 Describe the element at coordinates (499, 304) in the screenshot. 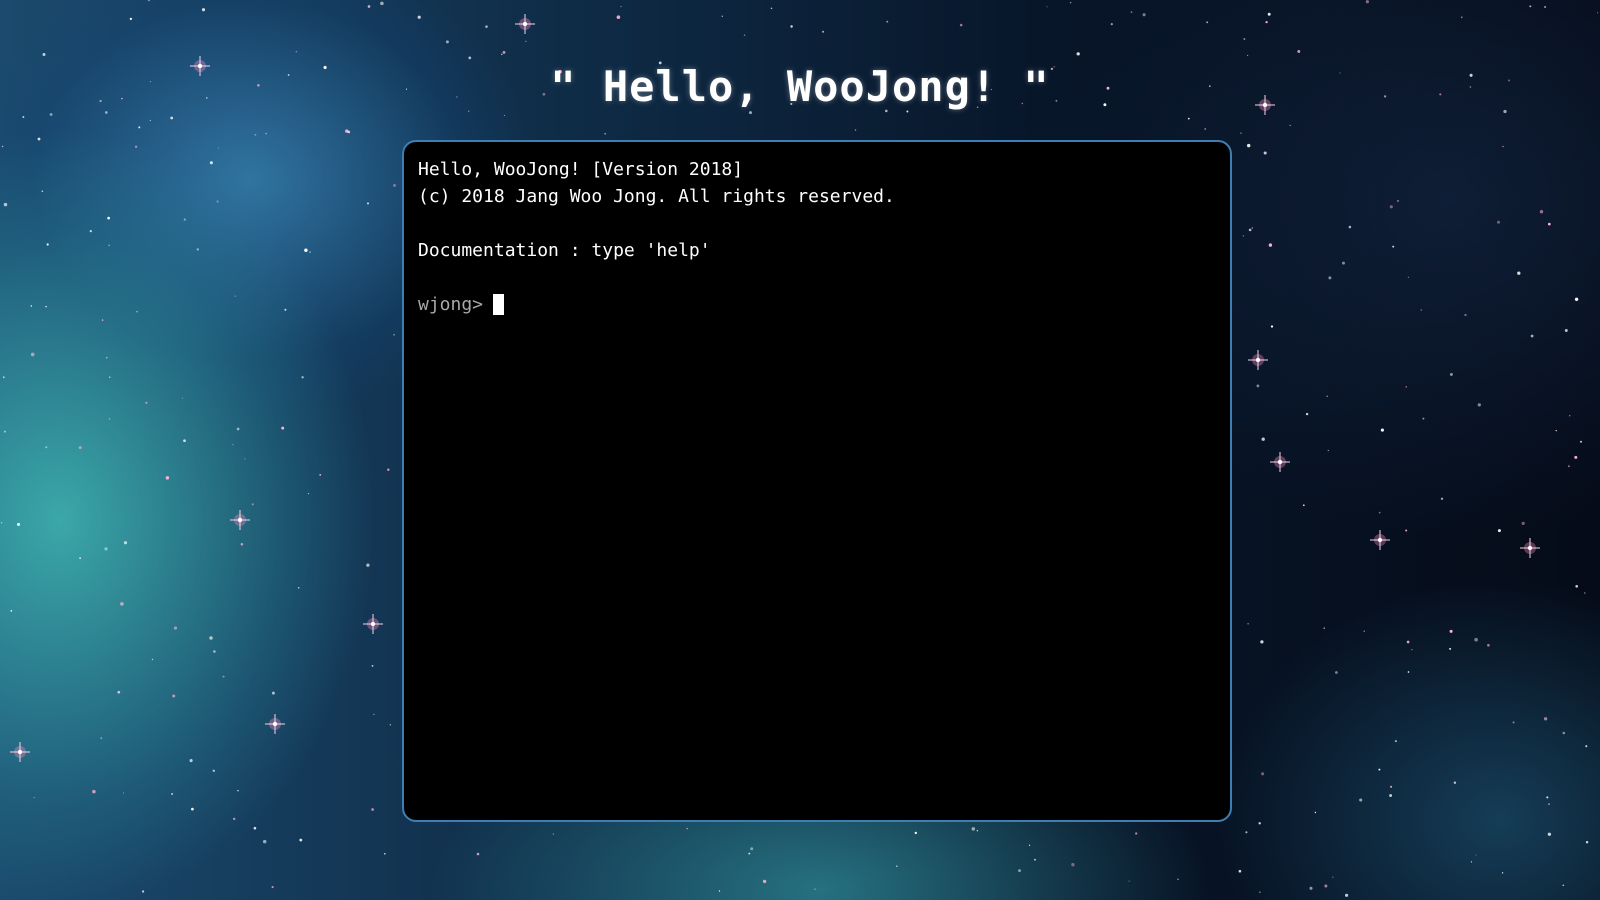

I see `text-cursor` at that location.